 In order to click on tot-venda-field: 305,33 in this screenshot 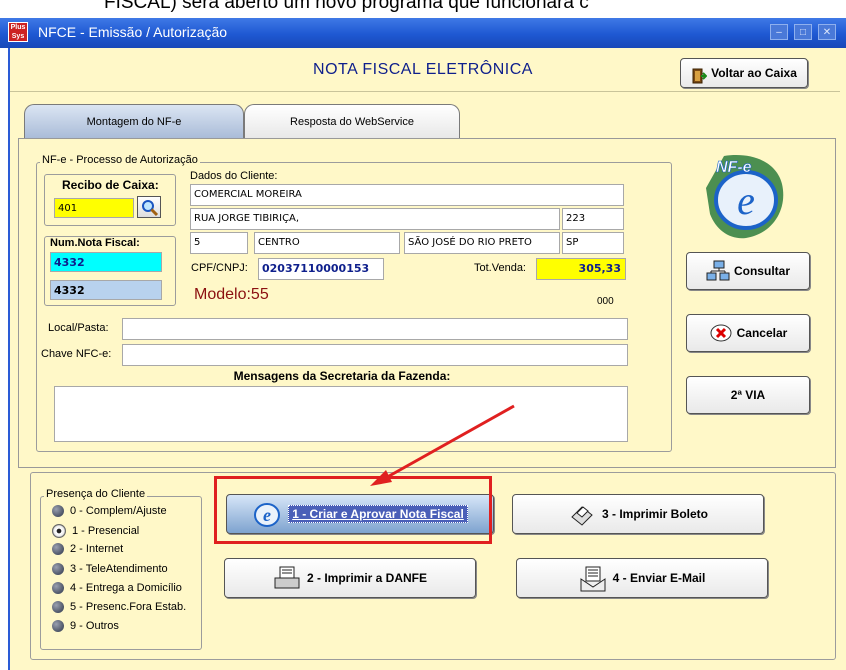, I will do `click(581, 269)`.